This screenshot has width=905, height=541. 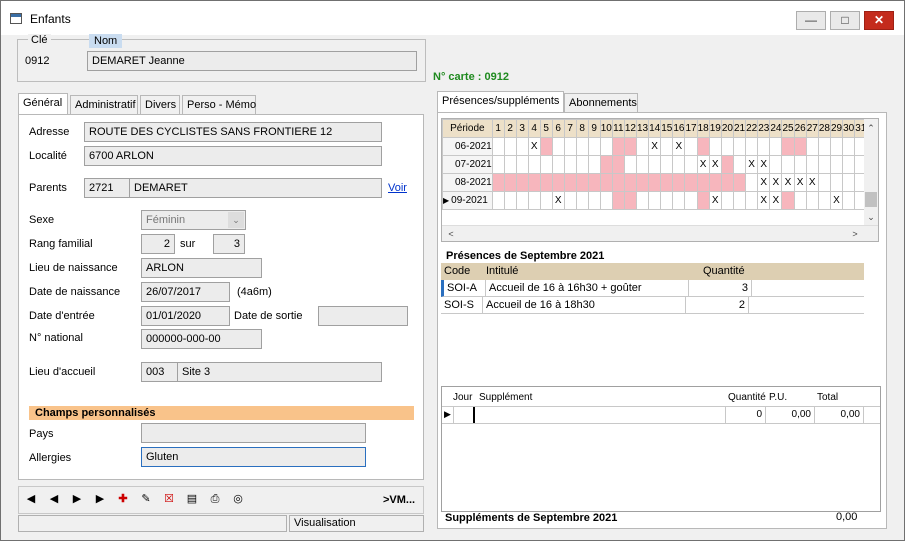 I want to click on national-field: 000000-000-00, so click(x=201, y=339).